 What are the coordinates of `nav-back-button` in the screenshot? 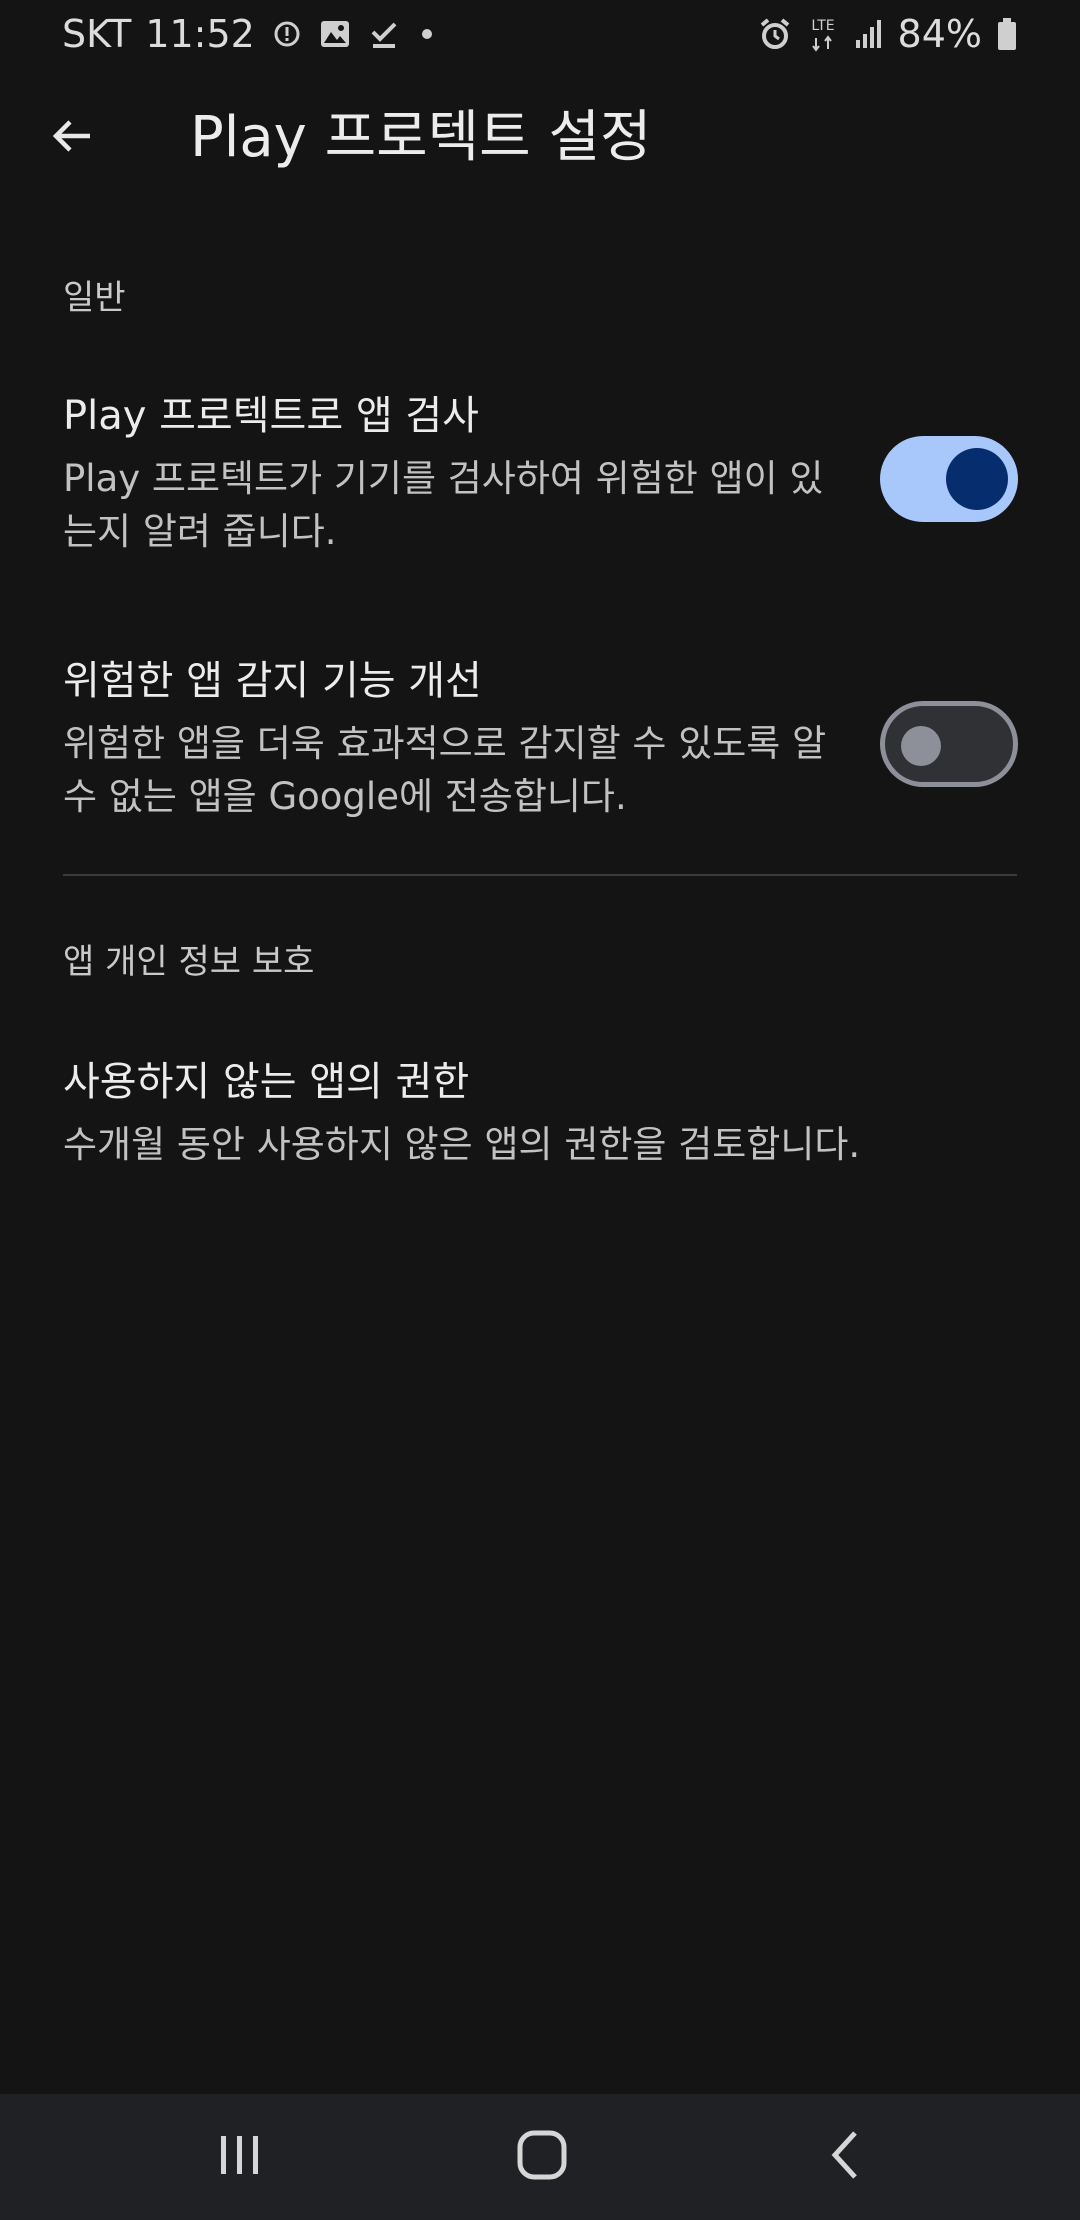 It's located at (846, 2157).